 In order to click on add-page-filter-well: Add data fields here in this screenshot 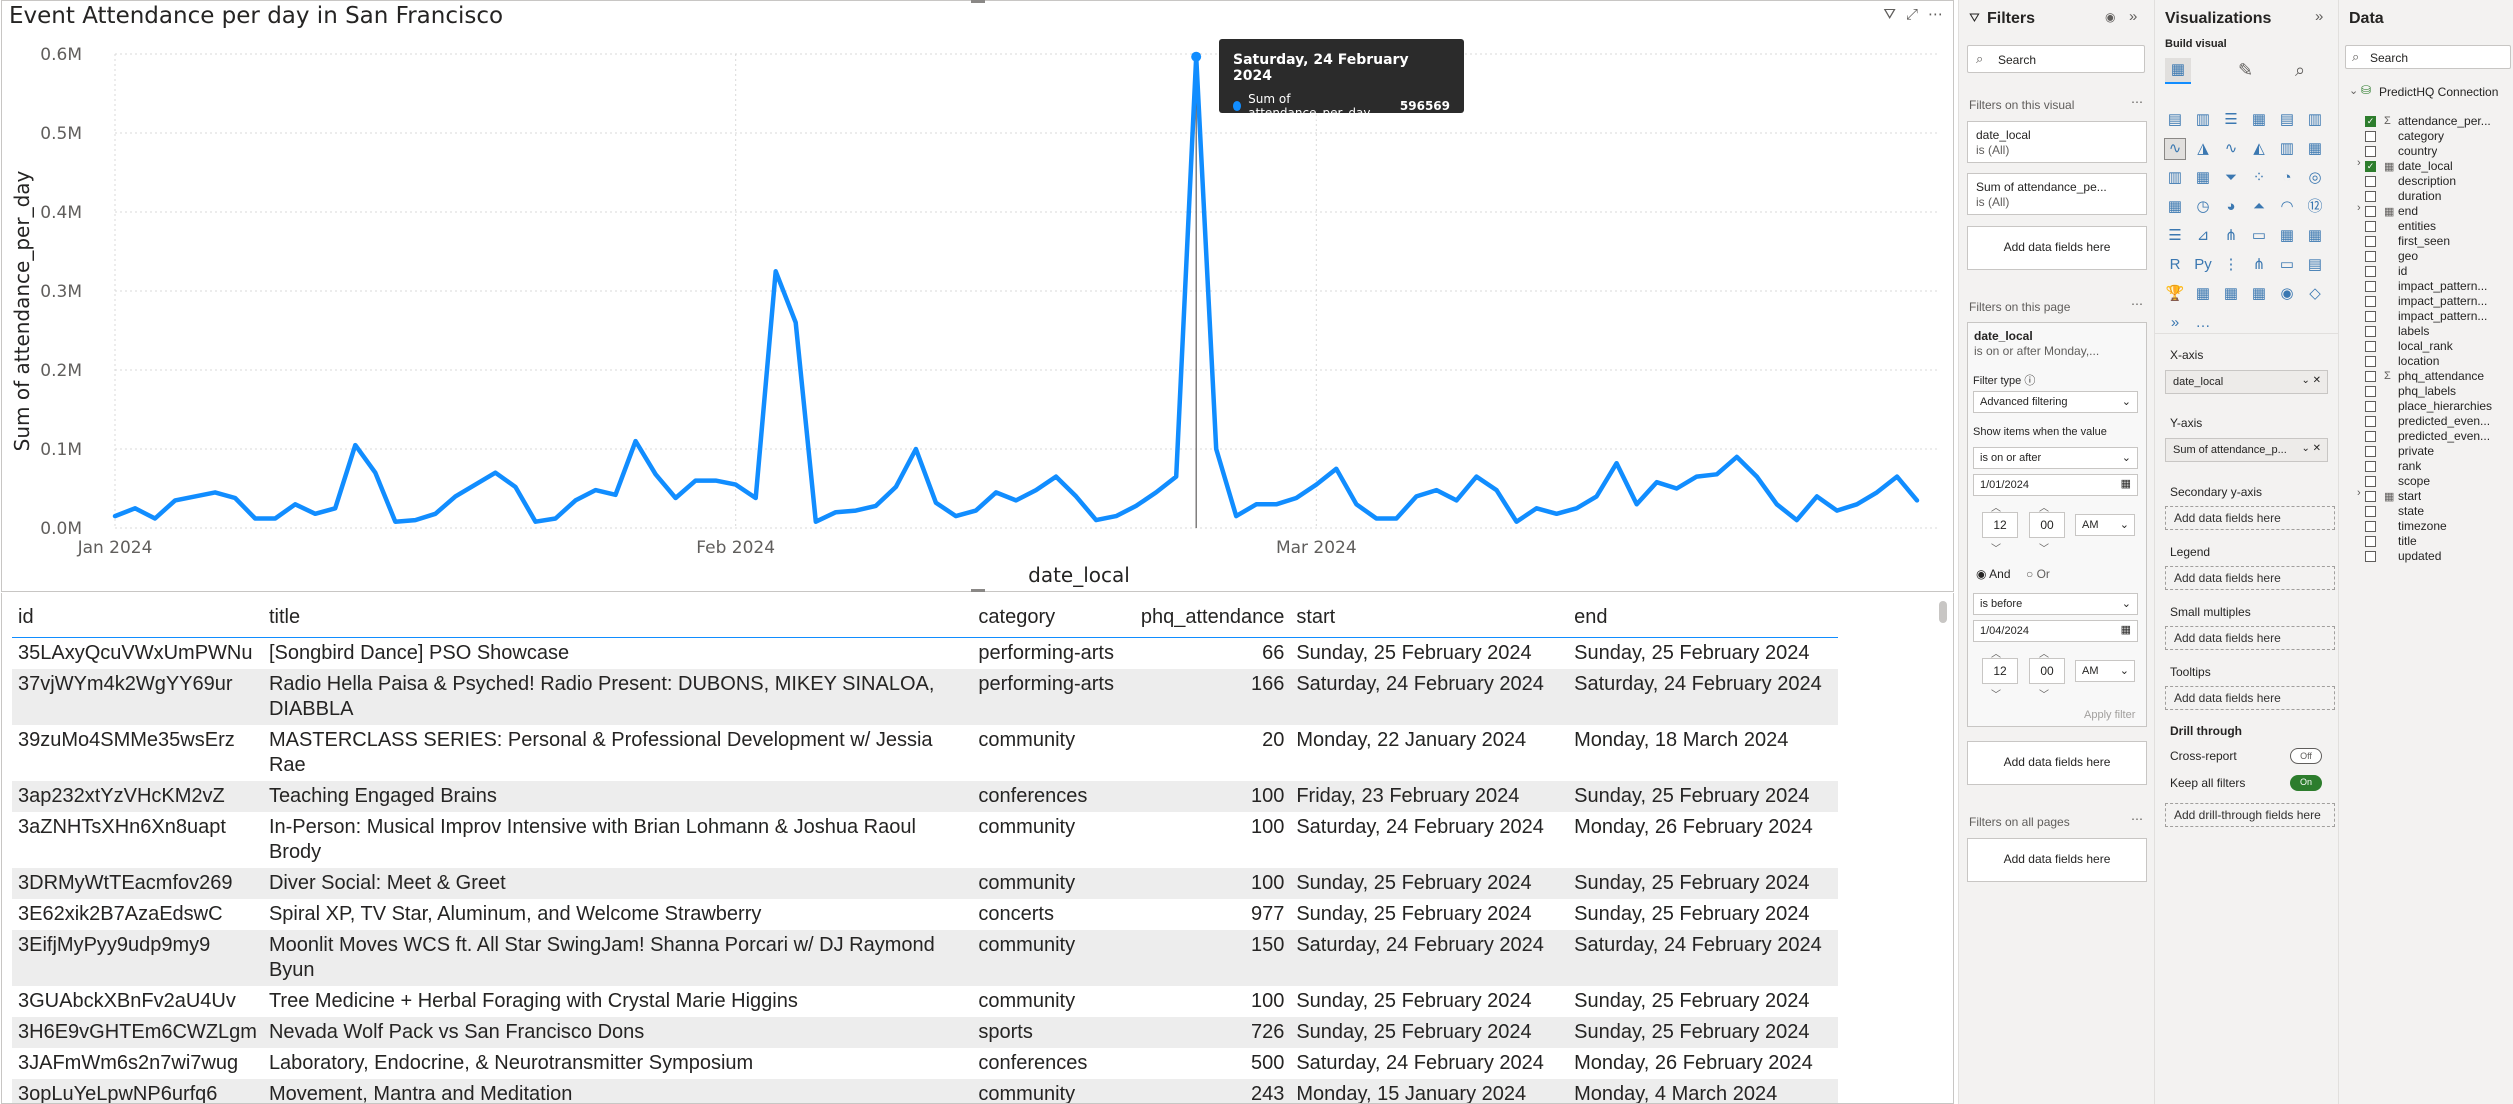, I will do `click(2057, 763)`.